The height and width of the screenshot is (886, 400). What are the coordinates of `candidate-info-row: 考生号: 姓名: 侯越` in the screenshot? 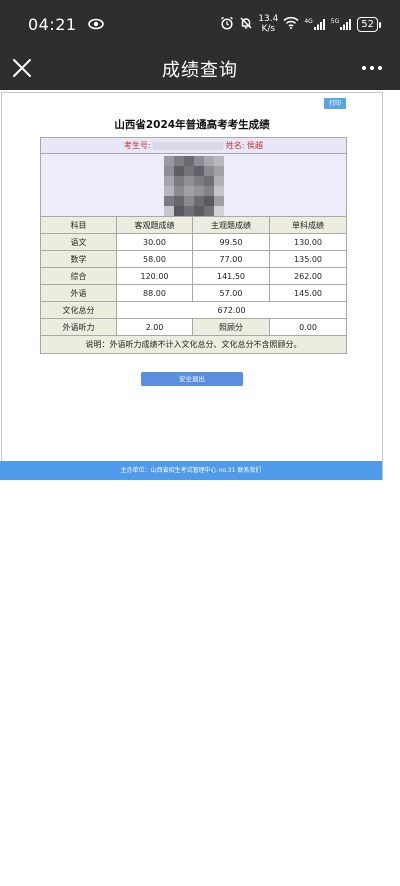 It's located at (193, 145).